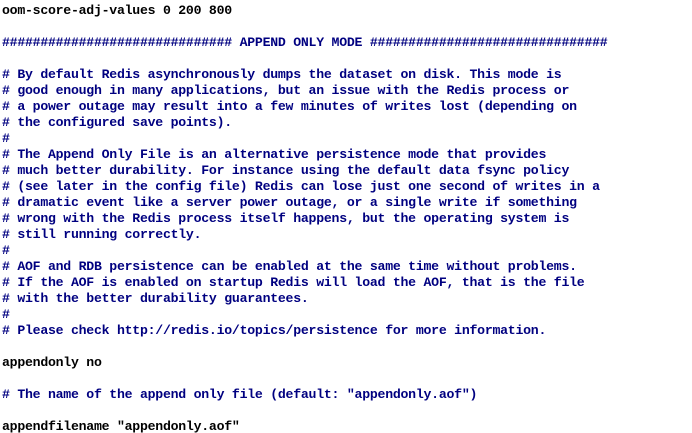 Image resolution: width=692 pixels, height=433 pixels. Describe the element at coordinates (121, 426) in the screenshot. I see `directive-line: appendfilename "appendonly.aof"` at that location.